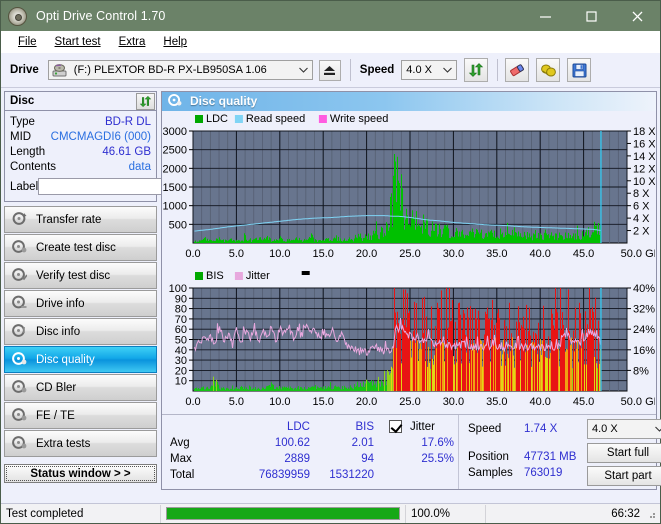 The image size is (661, 524). I want to click on disc-quality-icon, so click(175, 101).